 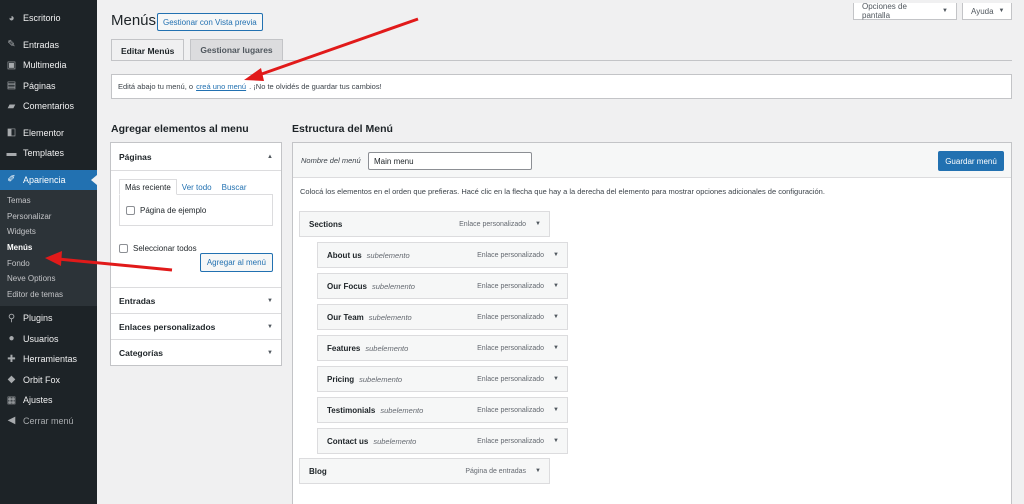 I want to click on sidebar-item-label: Herramientas, so click(x=50, y=359).